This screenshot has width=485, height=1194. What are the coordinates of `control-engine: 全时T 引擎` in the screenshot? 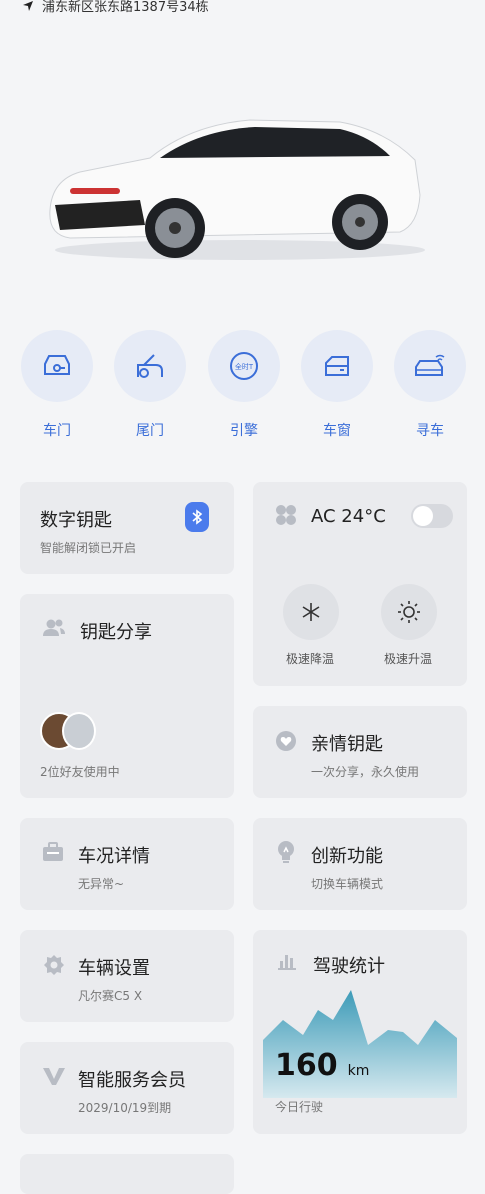 It's located at (244, 385).